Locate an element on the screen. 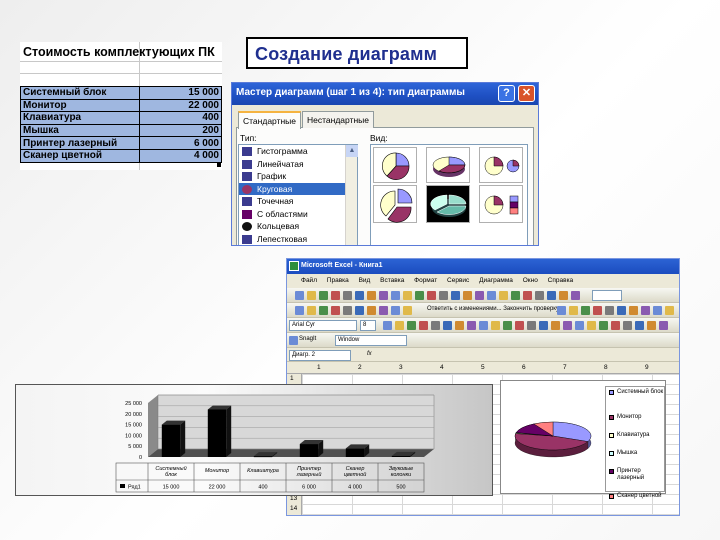 The image size is (720, 540). column-header: 5 is located at coordinates (483, 367).